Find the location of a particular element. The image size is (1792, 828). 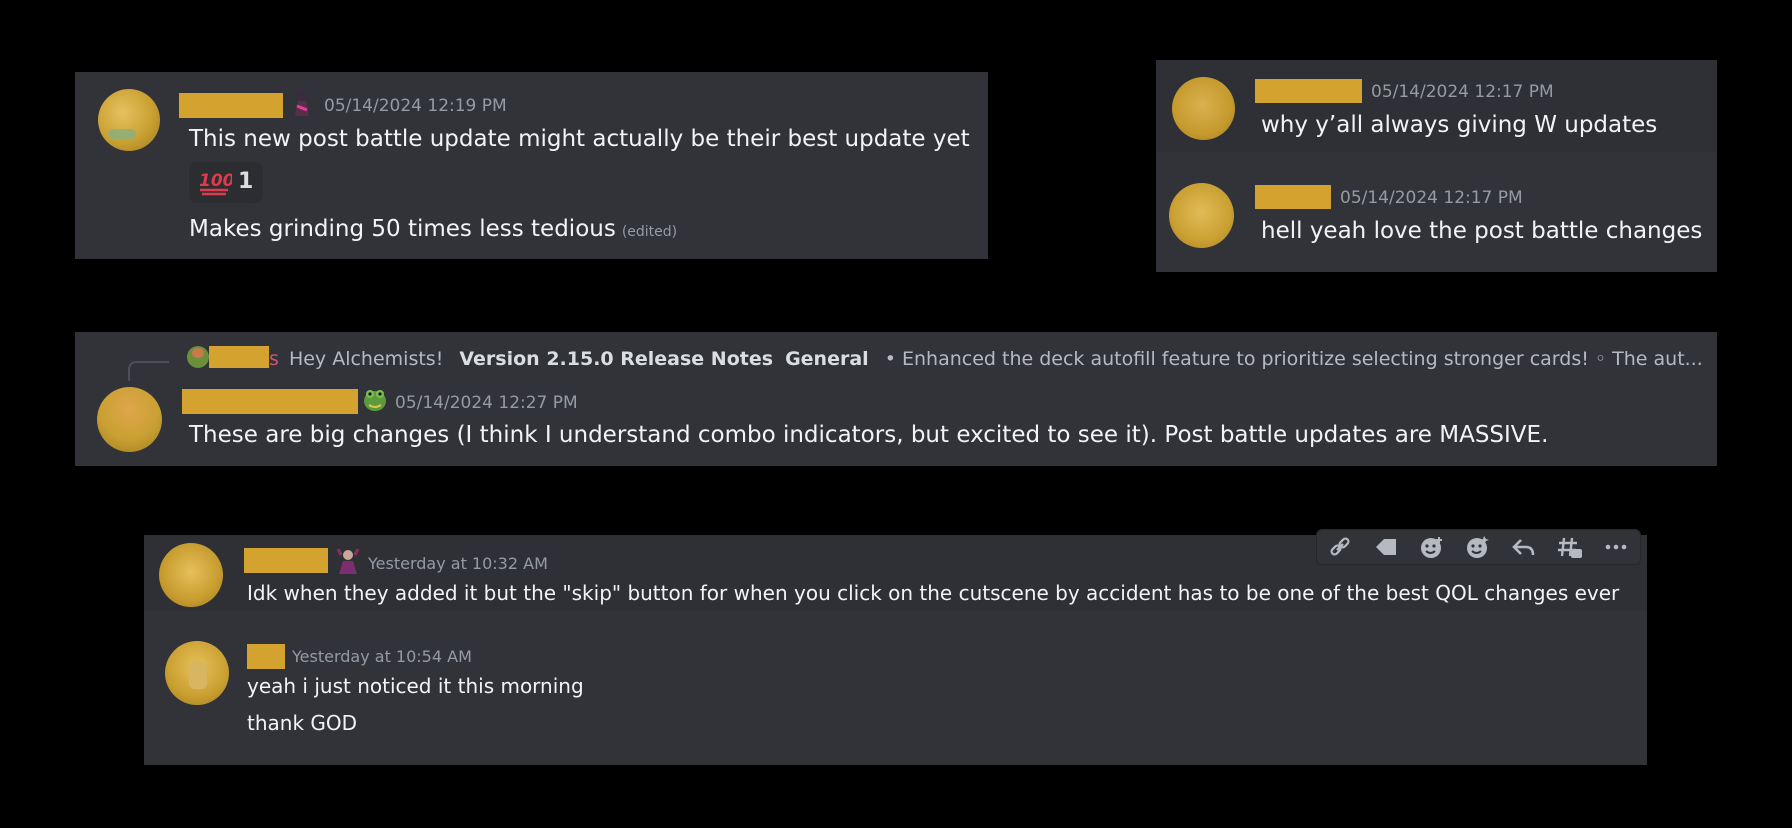

message-text: Makes grinding 50 times less tedious is located at coordinates (402, 229).